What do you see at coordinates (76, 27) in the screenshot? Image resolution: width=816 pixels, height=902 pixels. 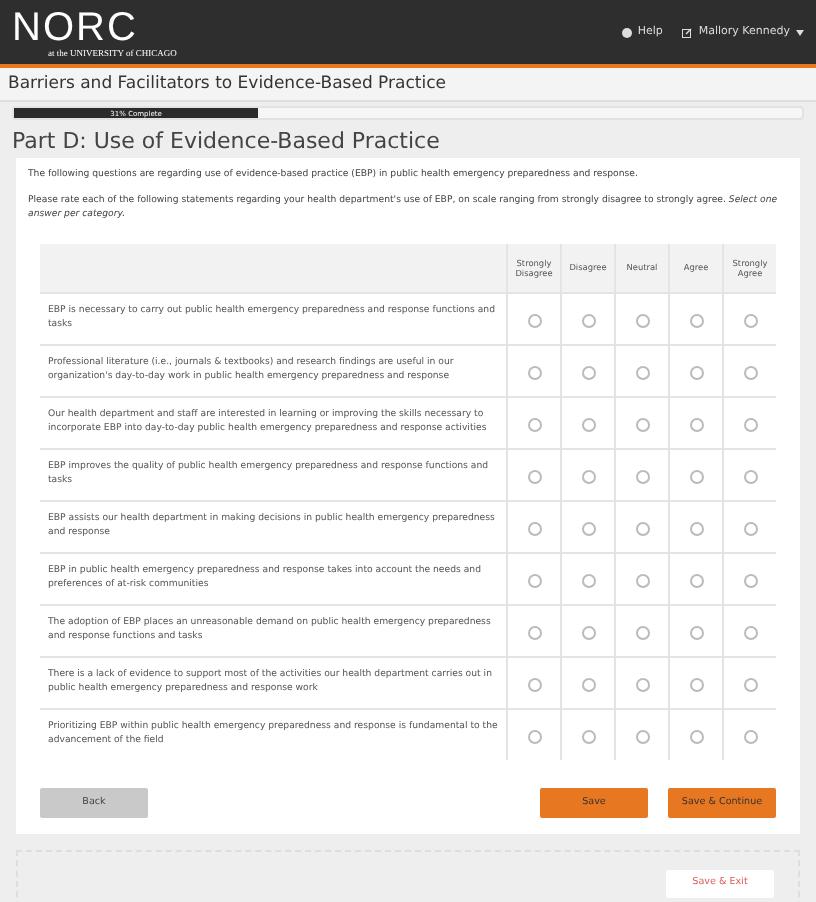 I see `logo: NORC` at bounding box center [76, 27].